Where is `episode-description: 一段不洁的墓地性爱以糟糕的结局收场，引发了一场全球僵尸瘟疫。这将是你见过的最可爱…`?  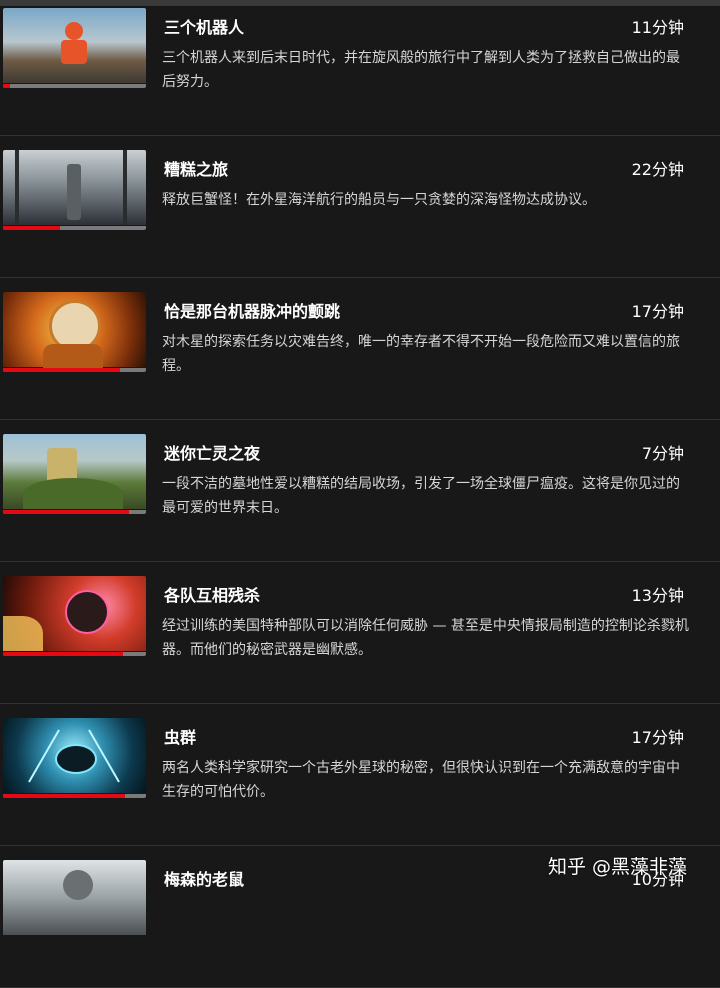
episode-description: 一段不洁的墓地性爱以糟糕的结局收场，引发了一场全球僵尸瘟疫。这将是你见过的最可爱… is located at coordinates (421, 496).